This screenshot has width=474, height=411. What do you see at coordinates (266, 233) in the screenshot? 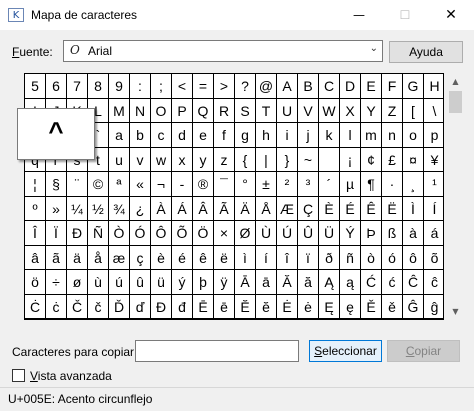
I see `character-cell: Ù` at bounding box center [266, 233].